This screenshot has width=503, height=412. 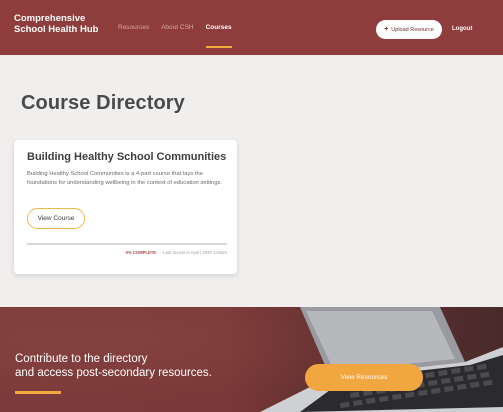 I want to click on upload-resource-button: + Upload Resource, so click(x=409, y=29).